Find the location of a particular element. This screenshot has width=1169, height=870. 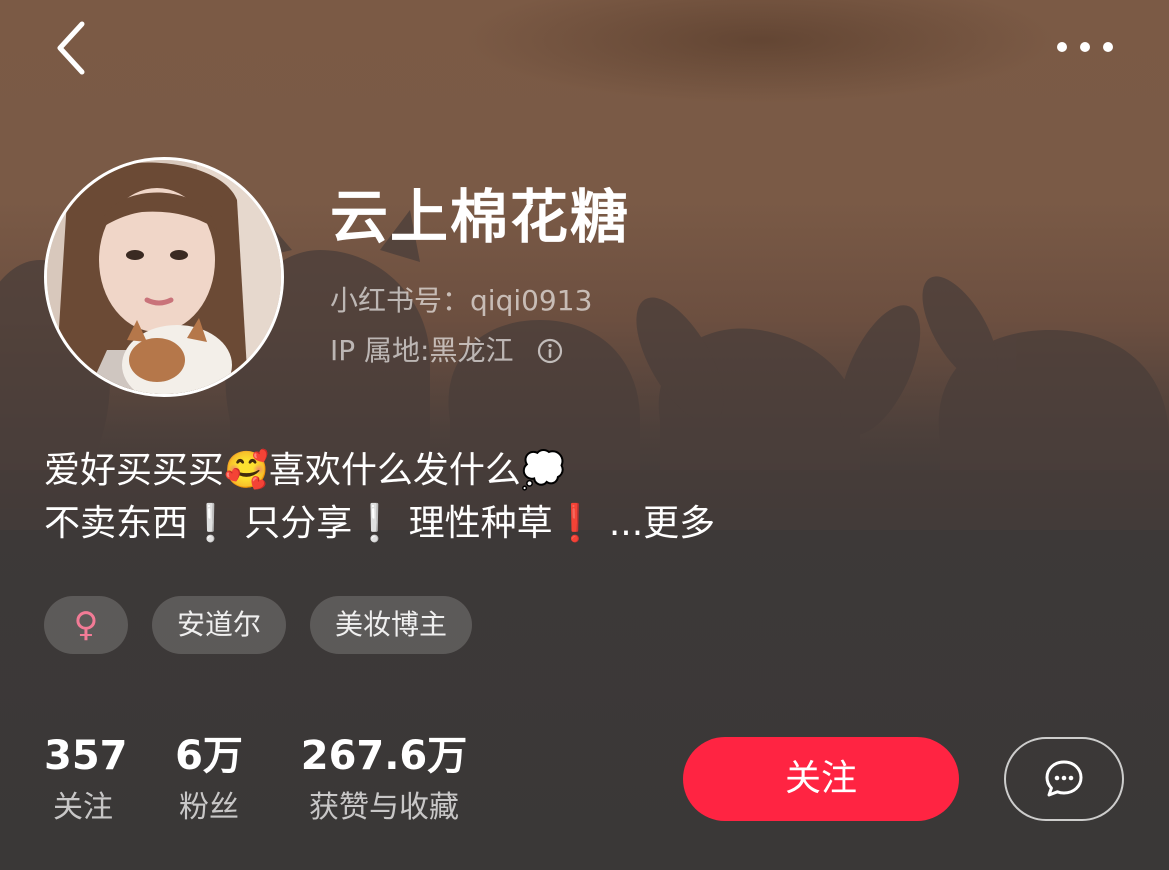

bio-text: 爱好买买买 is located at coordinates (134, 470).